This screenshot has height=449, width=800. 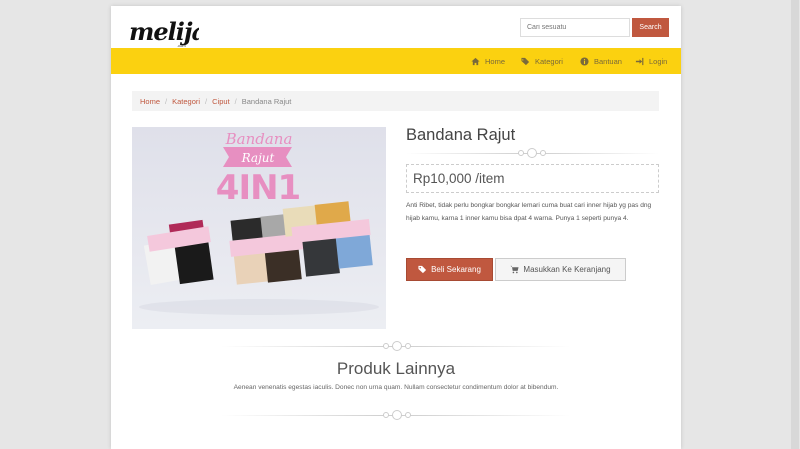 I want to click on breadcrumb-current: Bandana Rajut, so click(x=266, y=101).